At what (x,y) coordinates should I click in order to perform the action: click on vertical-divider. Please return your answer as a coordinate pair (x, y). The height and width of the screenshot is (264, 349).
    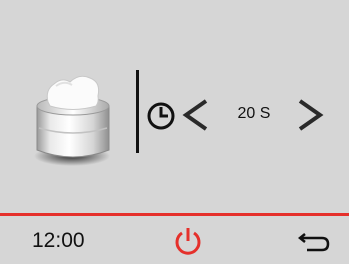
    Looking at the image, I should click on (137, 111).